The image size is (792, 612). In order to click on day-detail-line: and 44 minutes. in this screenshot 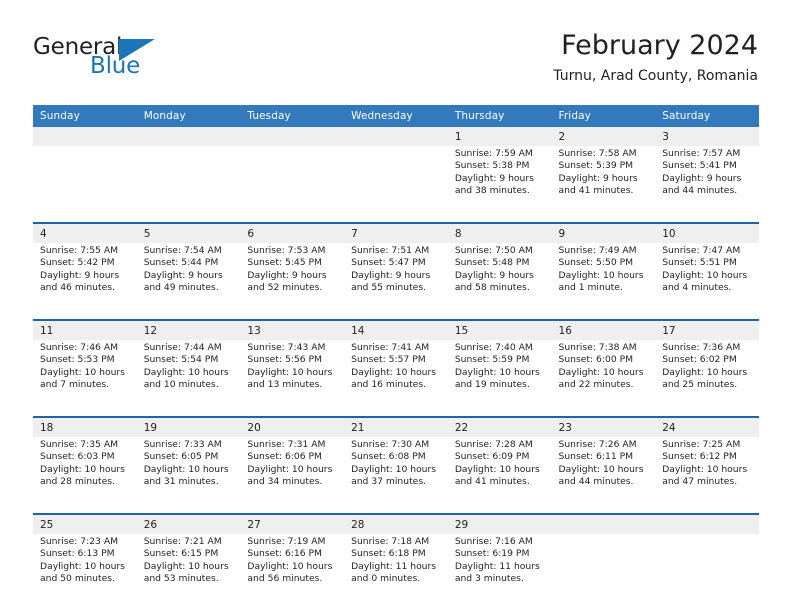, I will do `click(596, 482)`.